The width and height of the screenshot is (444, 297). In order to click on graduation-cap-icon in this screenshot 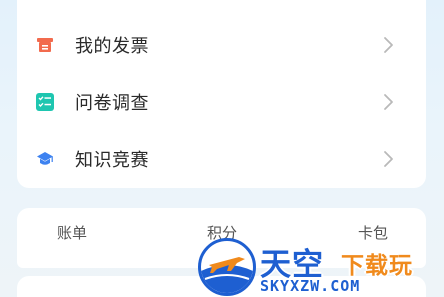, I will do `click(45, 159)`.